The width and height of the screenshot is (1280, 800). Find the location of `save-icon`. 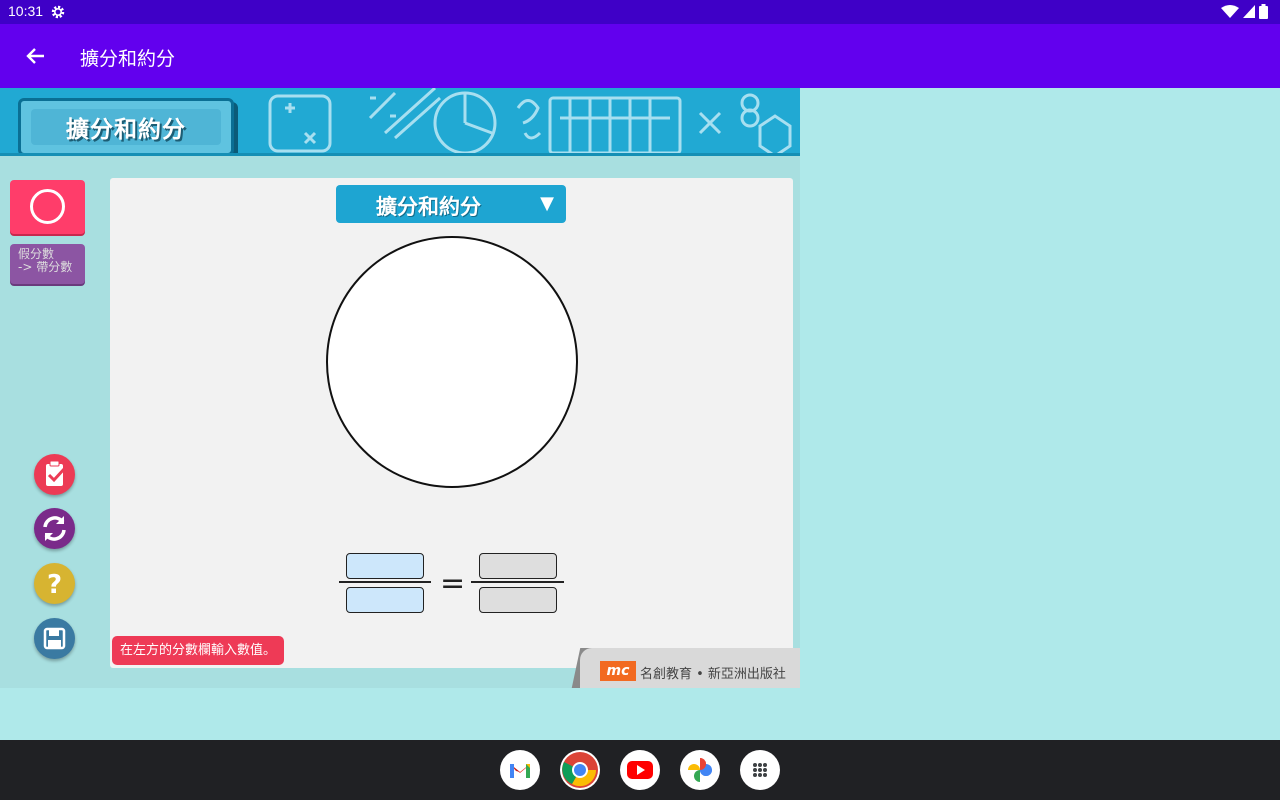

save-icon is located at coordinates (54, 638).